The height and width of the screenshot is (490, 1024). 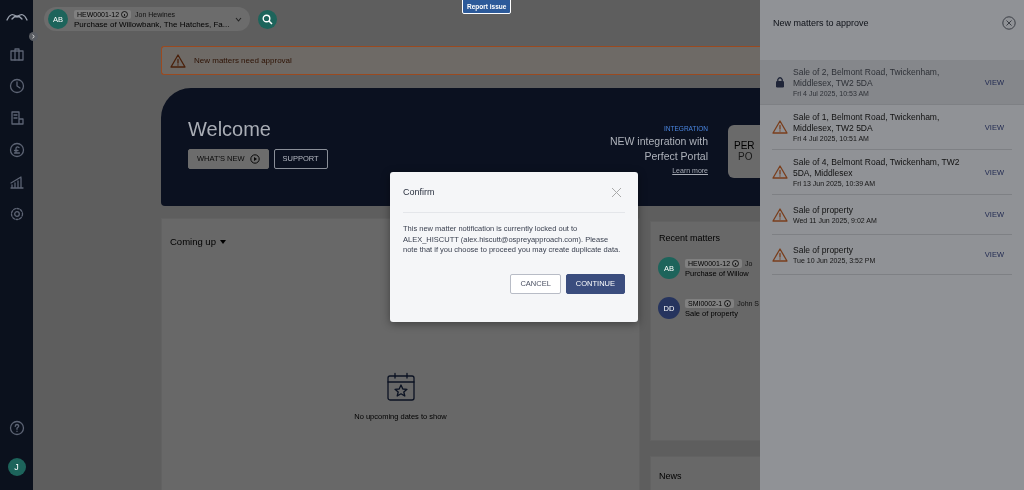 What do you see at coordinates (671, 476) in the screenshot?
I see `card-title: News` at bounding box center [671, 476].